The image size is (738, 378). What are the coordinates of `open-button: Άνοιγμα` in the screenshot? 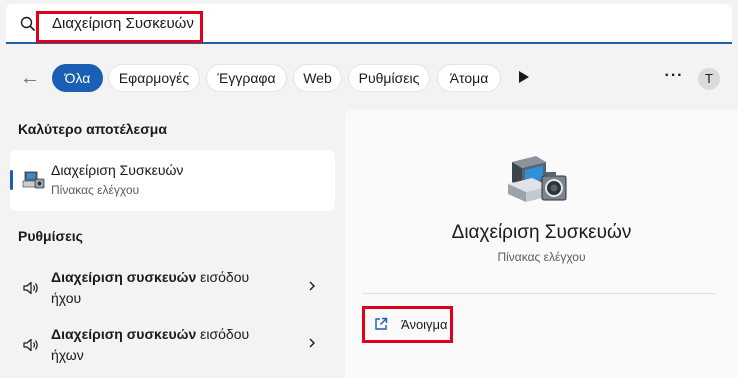 It's located at (407, 324).